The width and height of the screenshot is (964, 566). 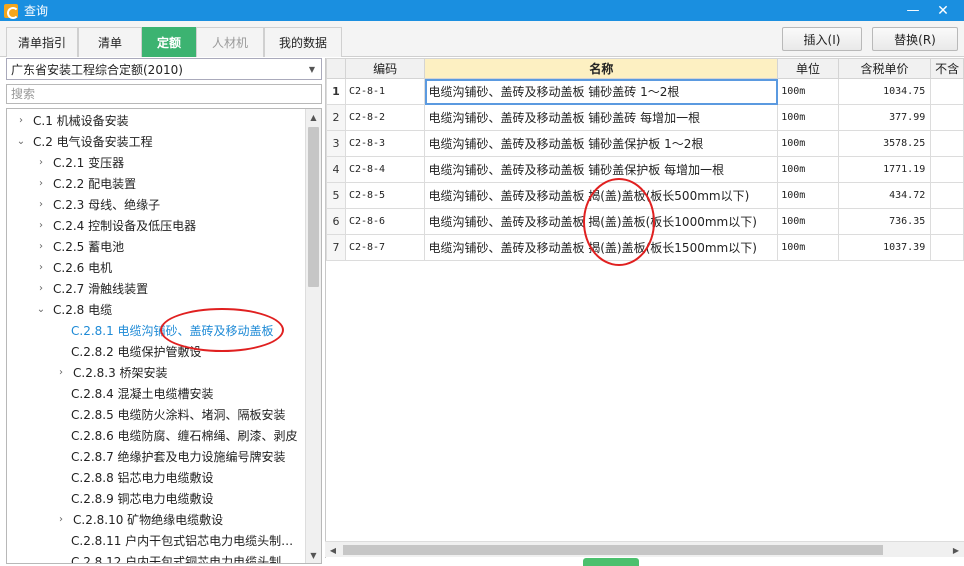 I want to click on tree-item: › C.2.1 变压器, so click(x=156, y=162).